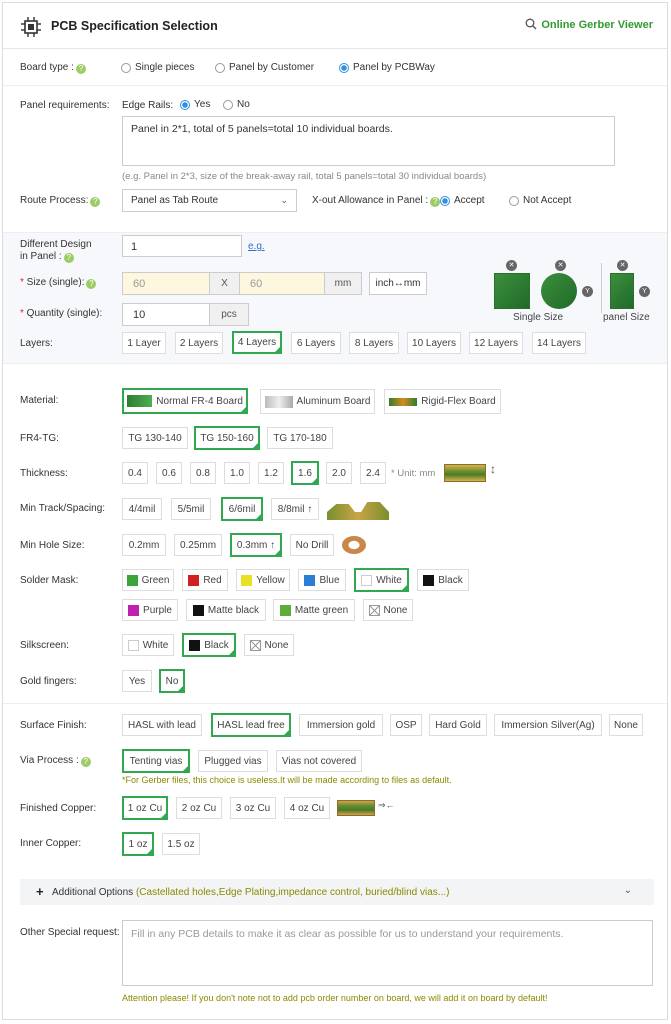  What do you see at coordinates (271, 473) in the screenshot?
I see `thickness-1-2: 1.2` at bounding box center [271, 473].